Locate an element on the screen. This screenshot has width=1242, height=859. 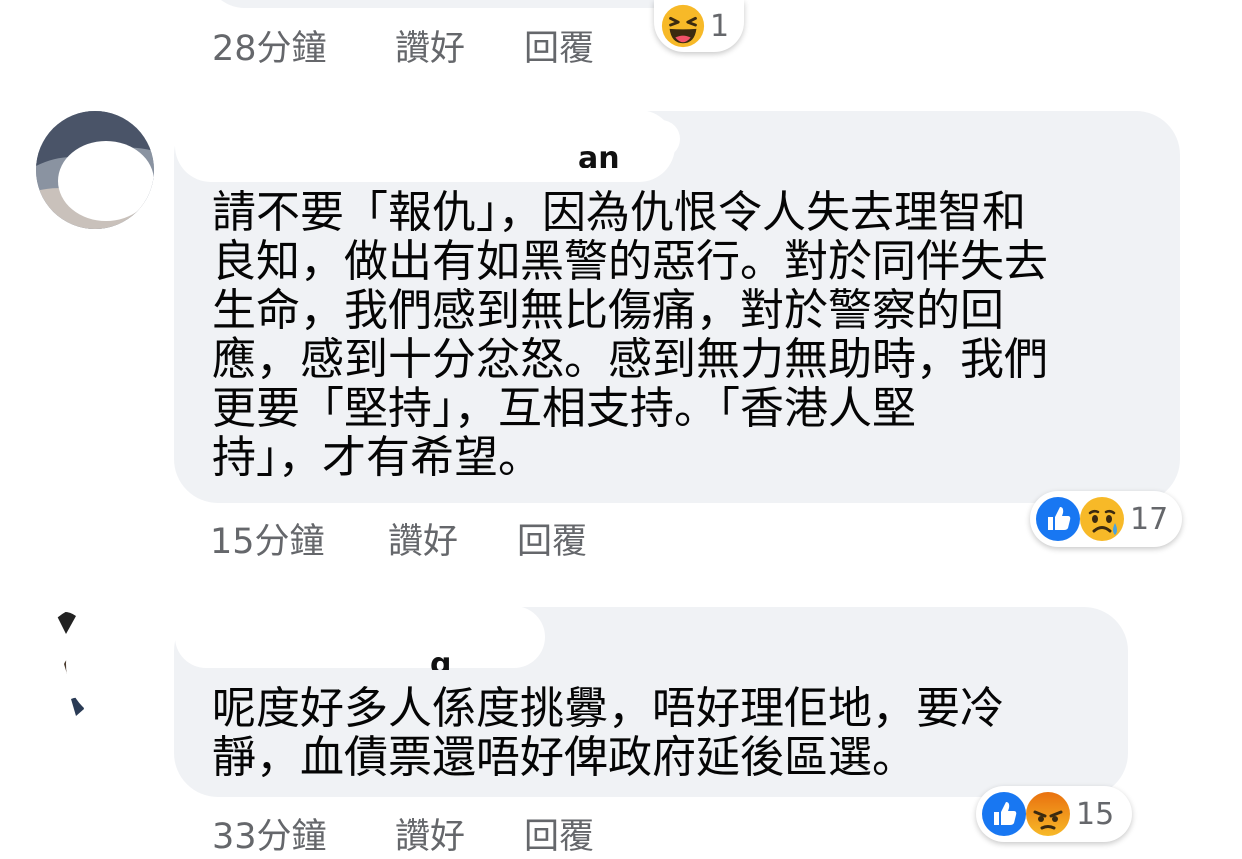
angry-icon is located at coordinates (1048, 814).